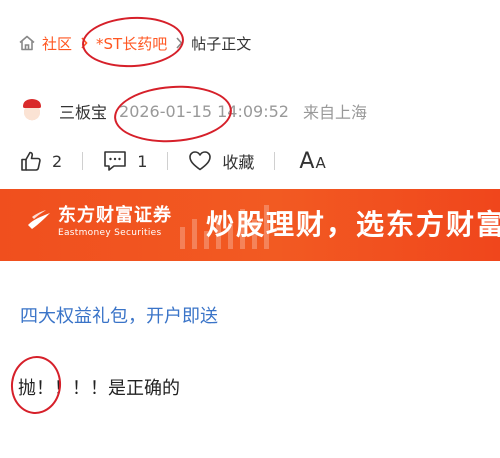  Describe the element at coordinates (200, 161) in the screenshot. I see `heart-icon` at that location.